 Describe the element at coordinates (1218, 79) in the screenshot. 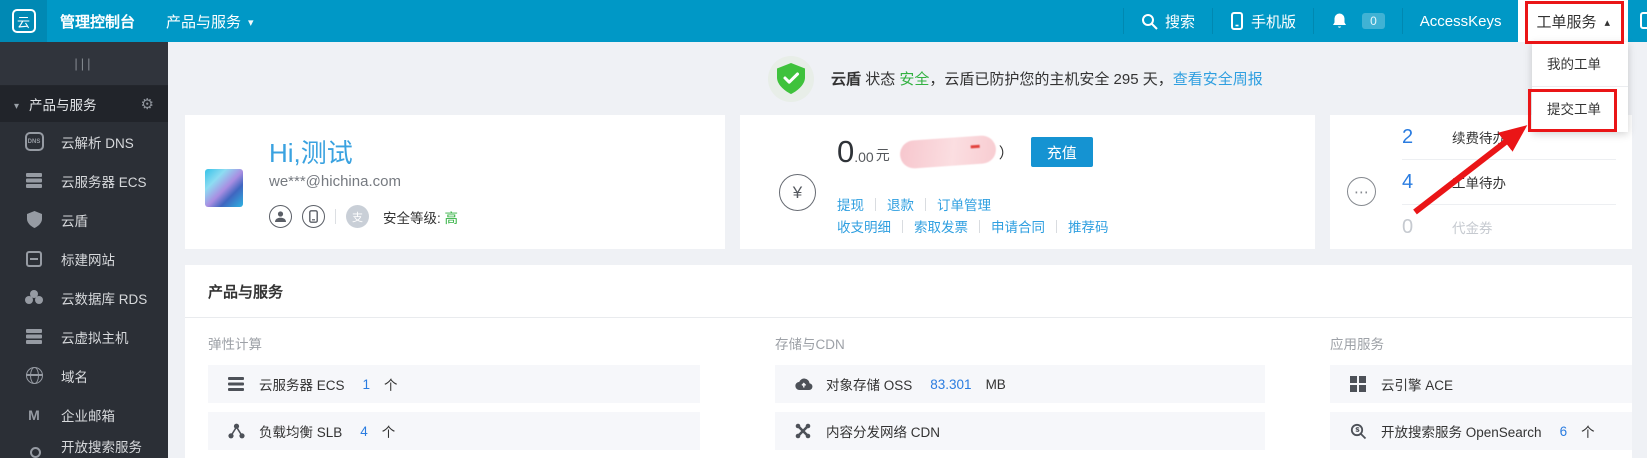

I see `security-report-link: 查看安全周报` at that location.